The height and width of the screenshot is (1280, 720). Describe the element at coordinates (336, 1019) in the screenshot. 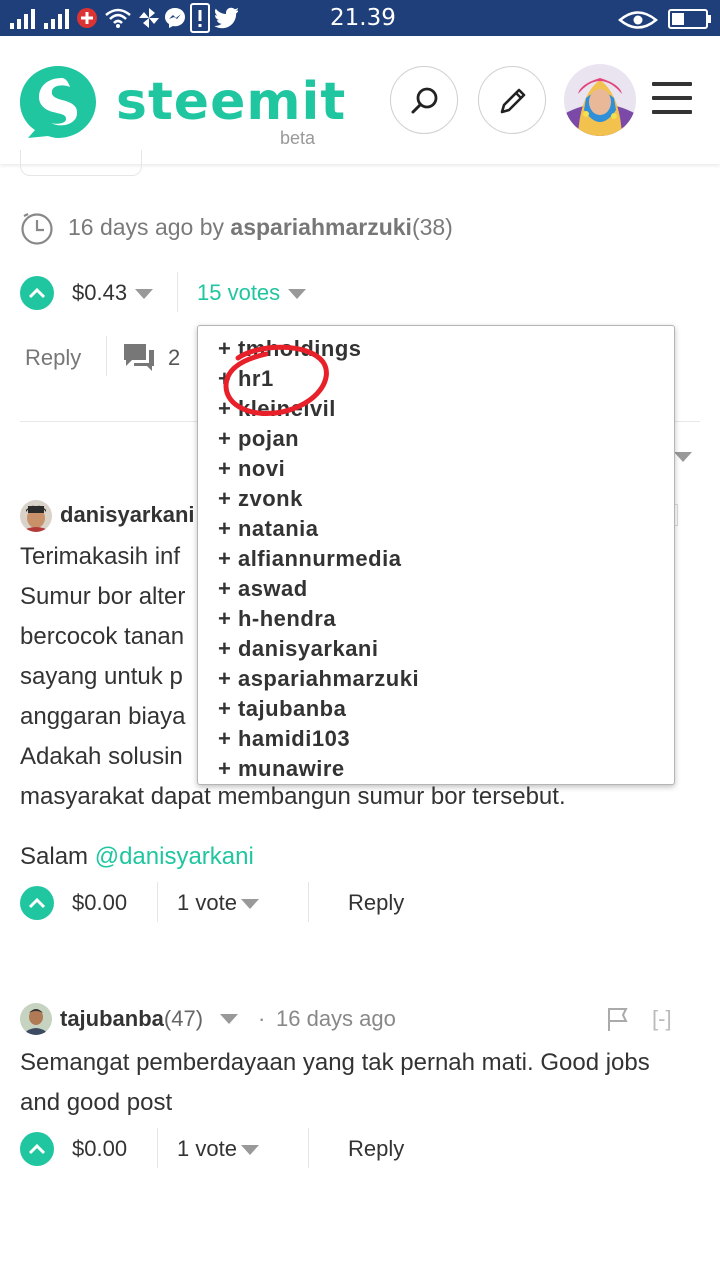

I see `comment-time: 16 days ago` at that location.